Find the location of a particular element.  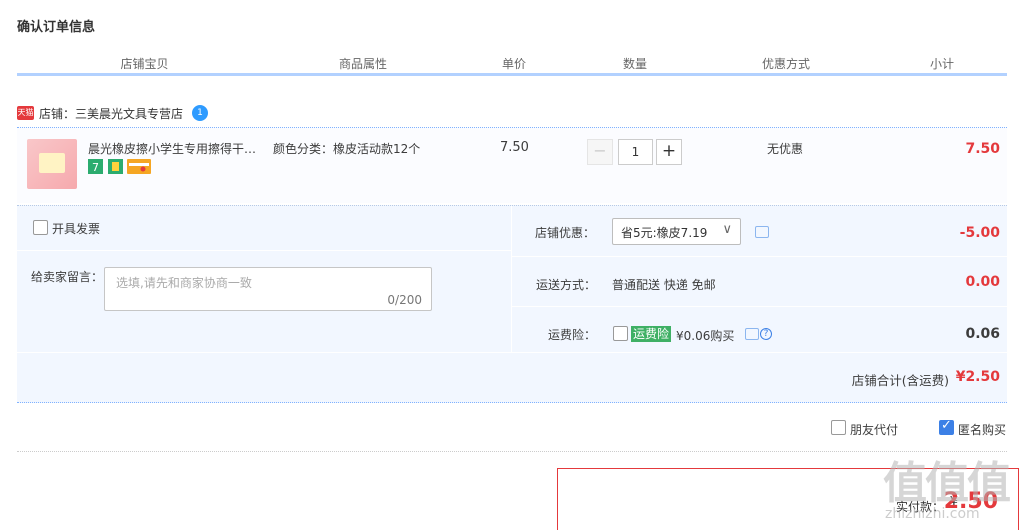

shop-row: 天猫 店铺：三美晨光文具专营店 1 is located at coordinates (113, 113).